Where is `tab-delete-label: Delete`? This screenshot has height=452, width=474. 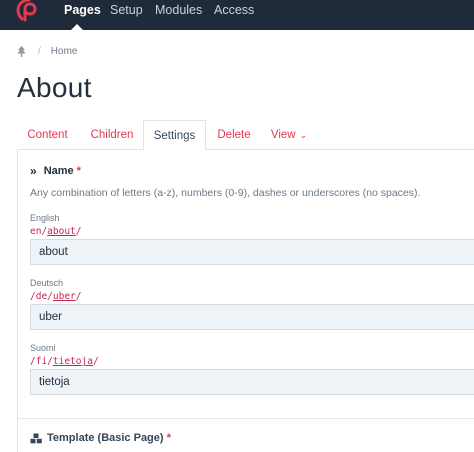 tab-delete-label: Delete is located at coordinates (234, 135).